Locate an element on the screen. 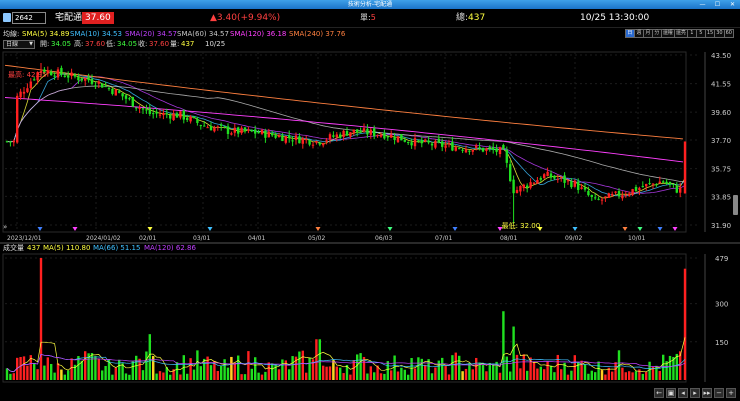 The image size is (740, 401). price-tick-label: 43.50 is located at coordinates (721, 56).